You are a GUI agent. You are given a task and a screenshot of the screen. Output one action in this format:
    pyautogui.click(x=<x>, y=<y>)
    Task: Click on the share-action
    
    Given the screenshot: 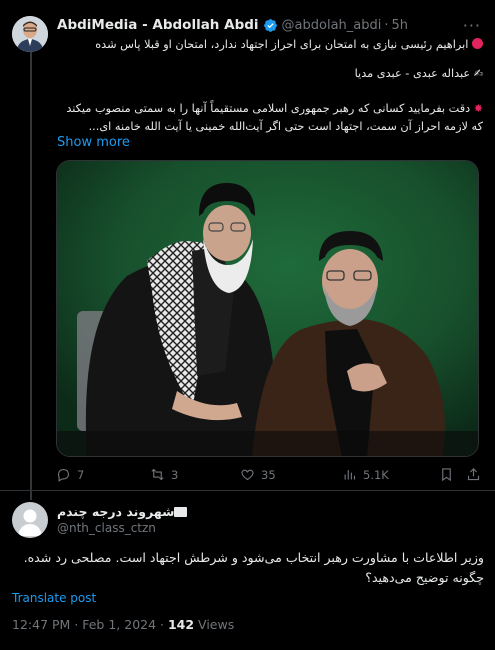 What is the action you would take?
    pyautogui.click(x=476, y=474)
    